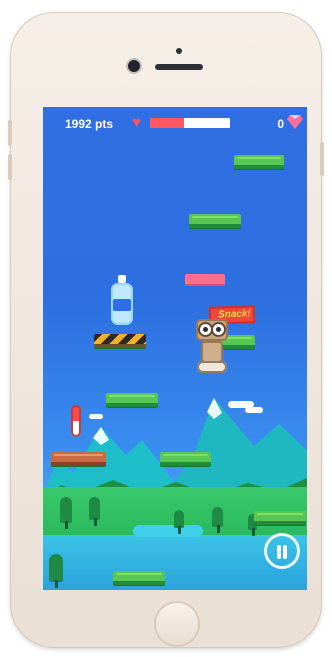 This screenshot has height=657, width=332. I want to click on power-button, so click(322, 159).